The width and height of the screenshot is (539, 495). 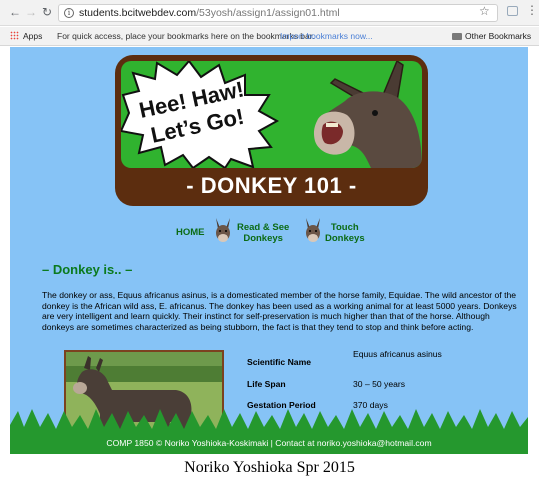 I want to click on info-icon: i, so click(x=69, y=13).